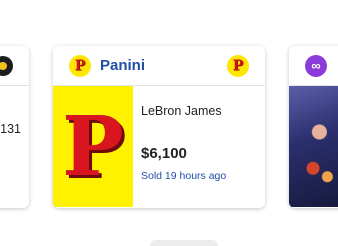 This screenshot has width=338, height=246. I want to click on carousel-pager, so click(184, 243).